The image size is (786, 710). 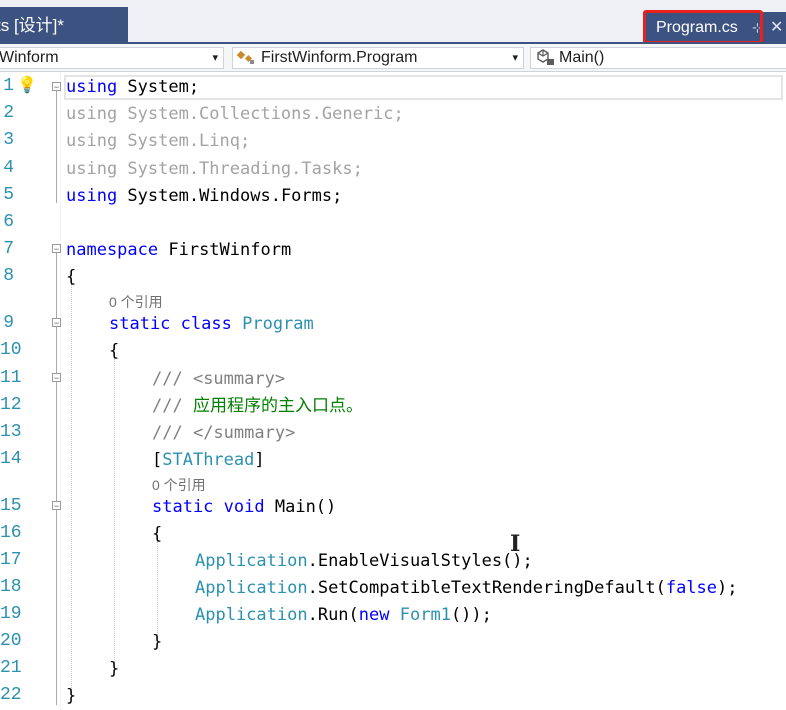 What do you see at coordinates (158, 87) in the screenshot?
I see `code-text: System;` at bounding box center [158, 87].